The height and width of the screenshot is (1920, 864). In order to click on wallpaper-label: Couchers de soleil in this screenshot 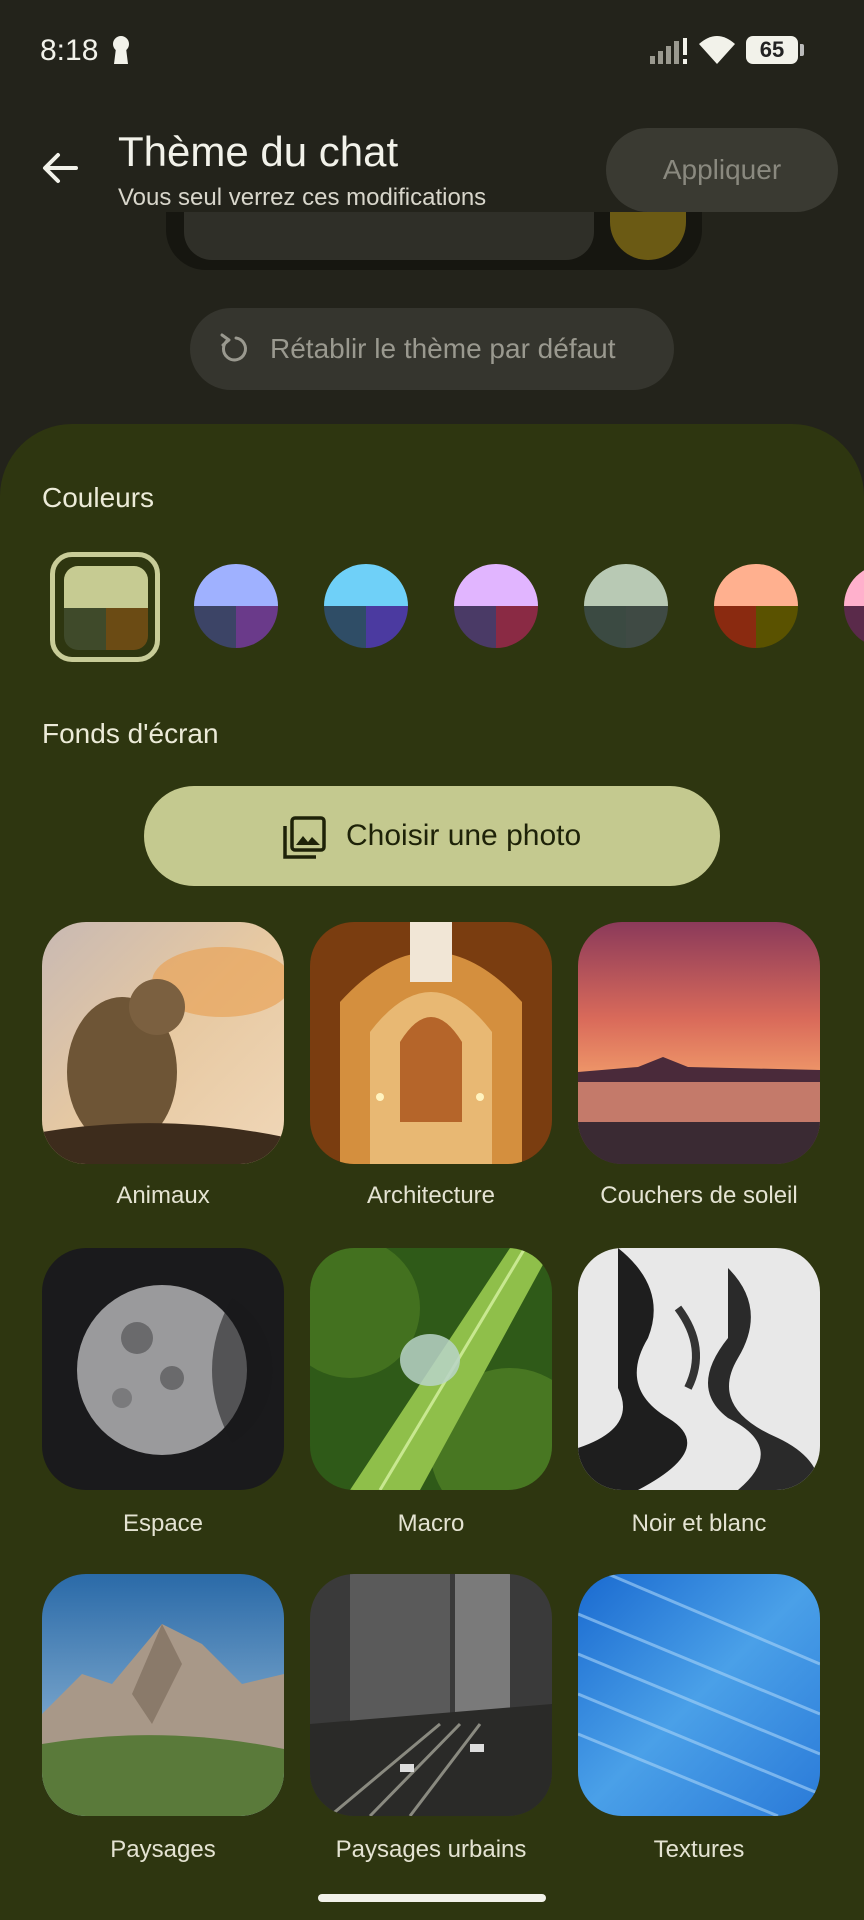, I will do `click(699, 1195)`.